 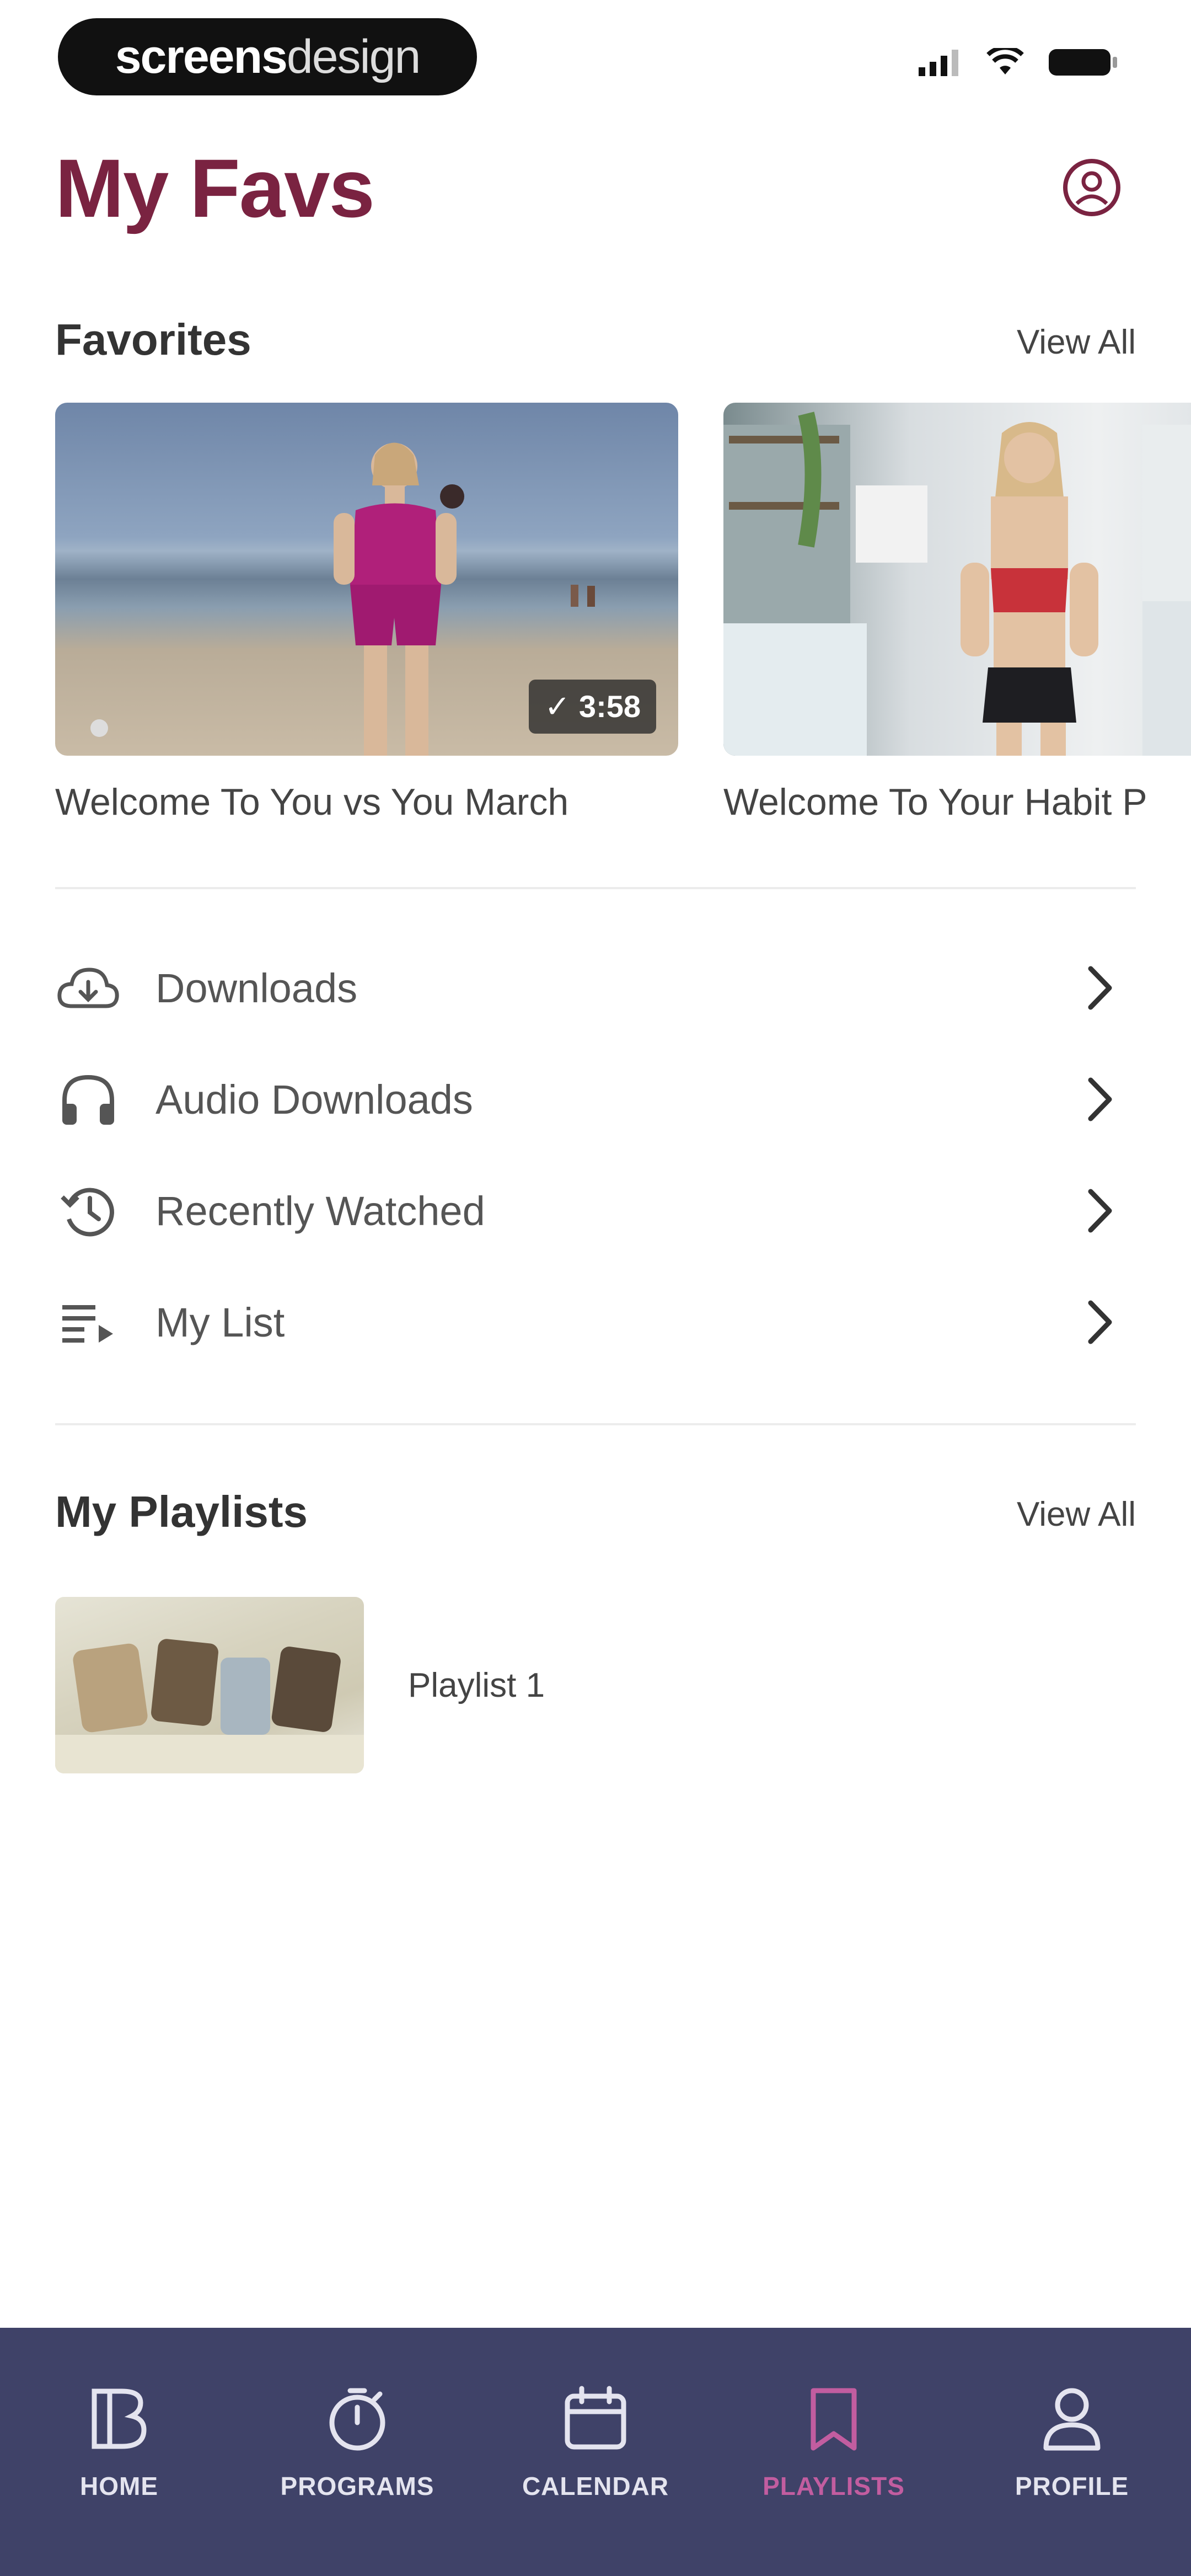 I want to click on favorites-title: Favorites, so click(x=153, y=339).